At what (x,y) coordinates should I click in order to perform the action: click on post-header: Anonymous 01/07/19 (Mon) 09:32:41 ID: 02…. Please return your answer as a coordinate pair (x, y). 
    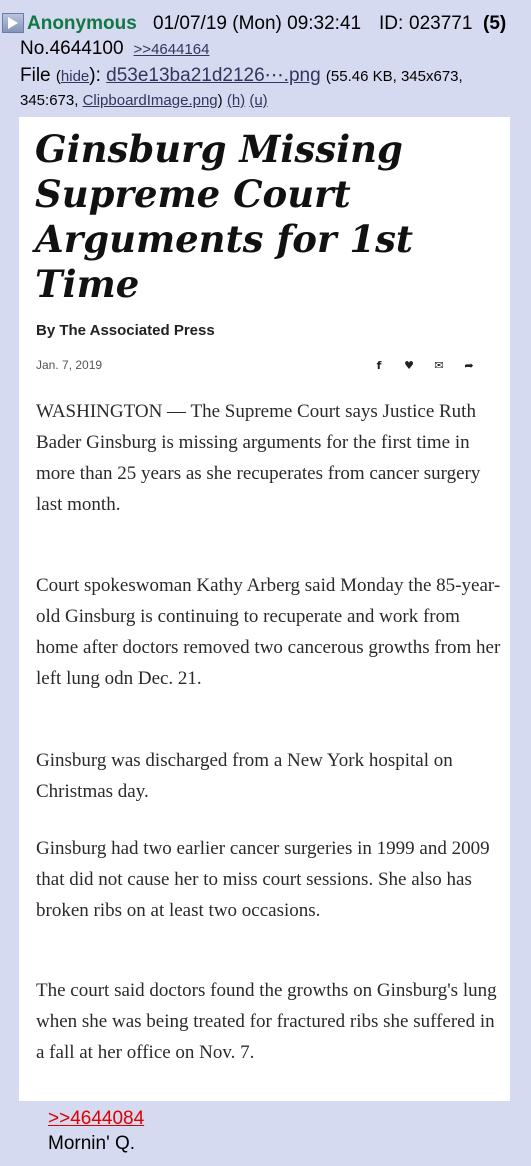
    Looking at the image, I should click on (265, 24).